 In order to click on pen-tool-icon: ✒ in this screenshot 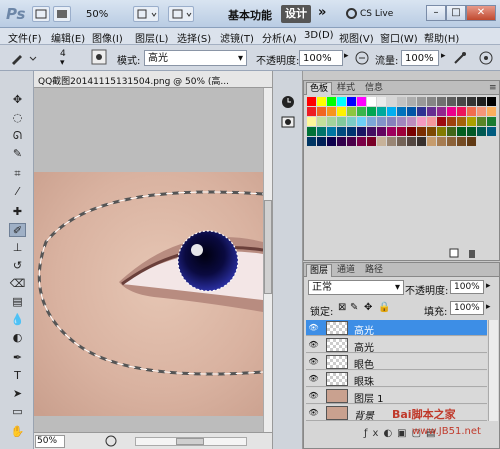, I will do `click(17, 358)`.